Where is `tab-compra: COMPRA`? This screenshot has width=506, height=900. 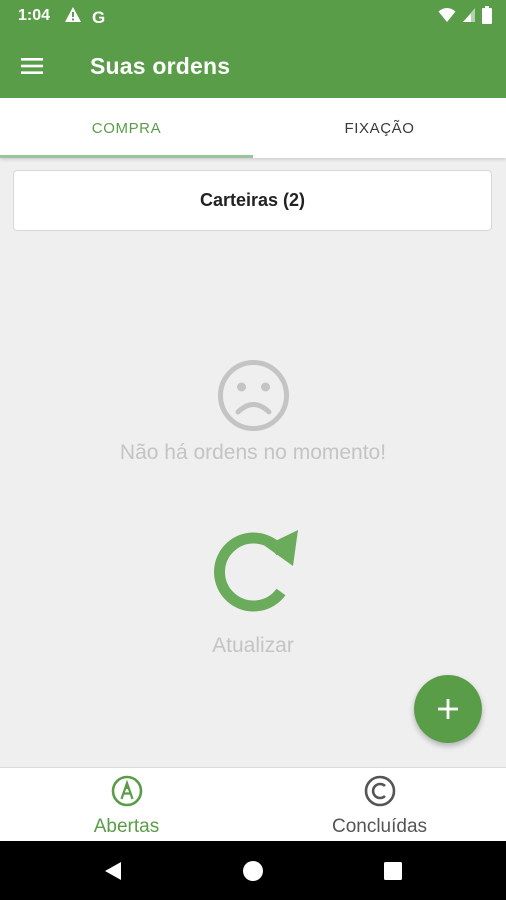 tab-compra: COMPRA is located at coordinates (126, 128).